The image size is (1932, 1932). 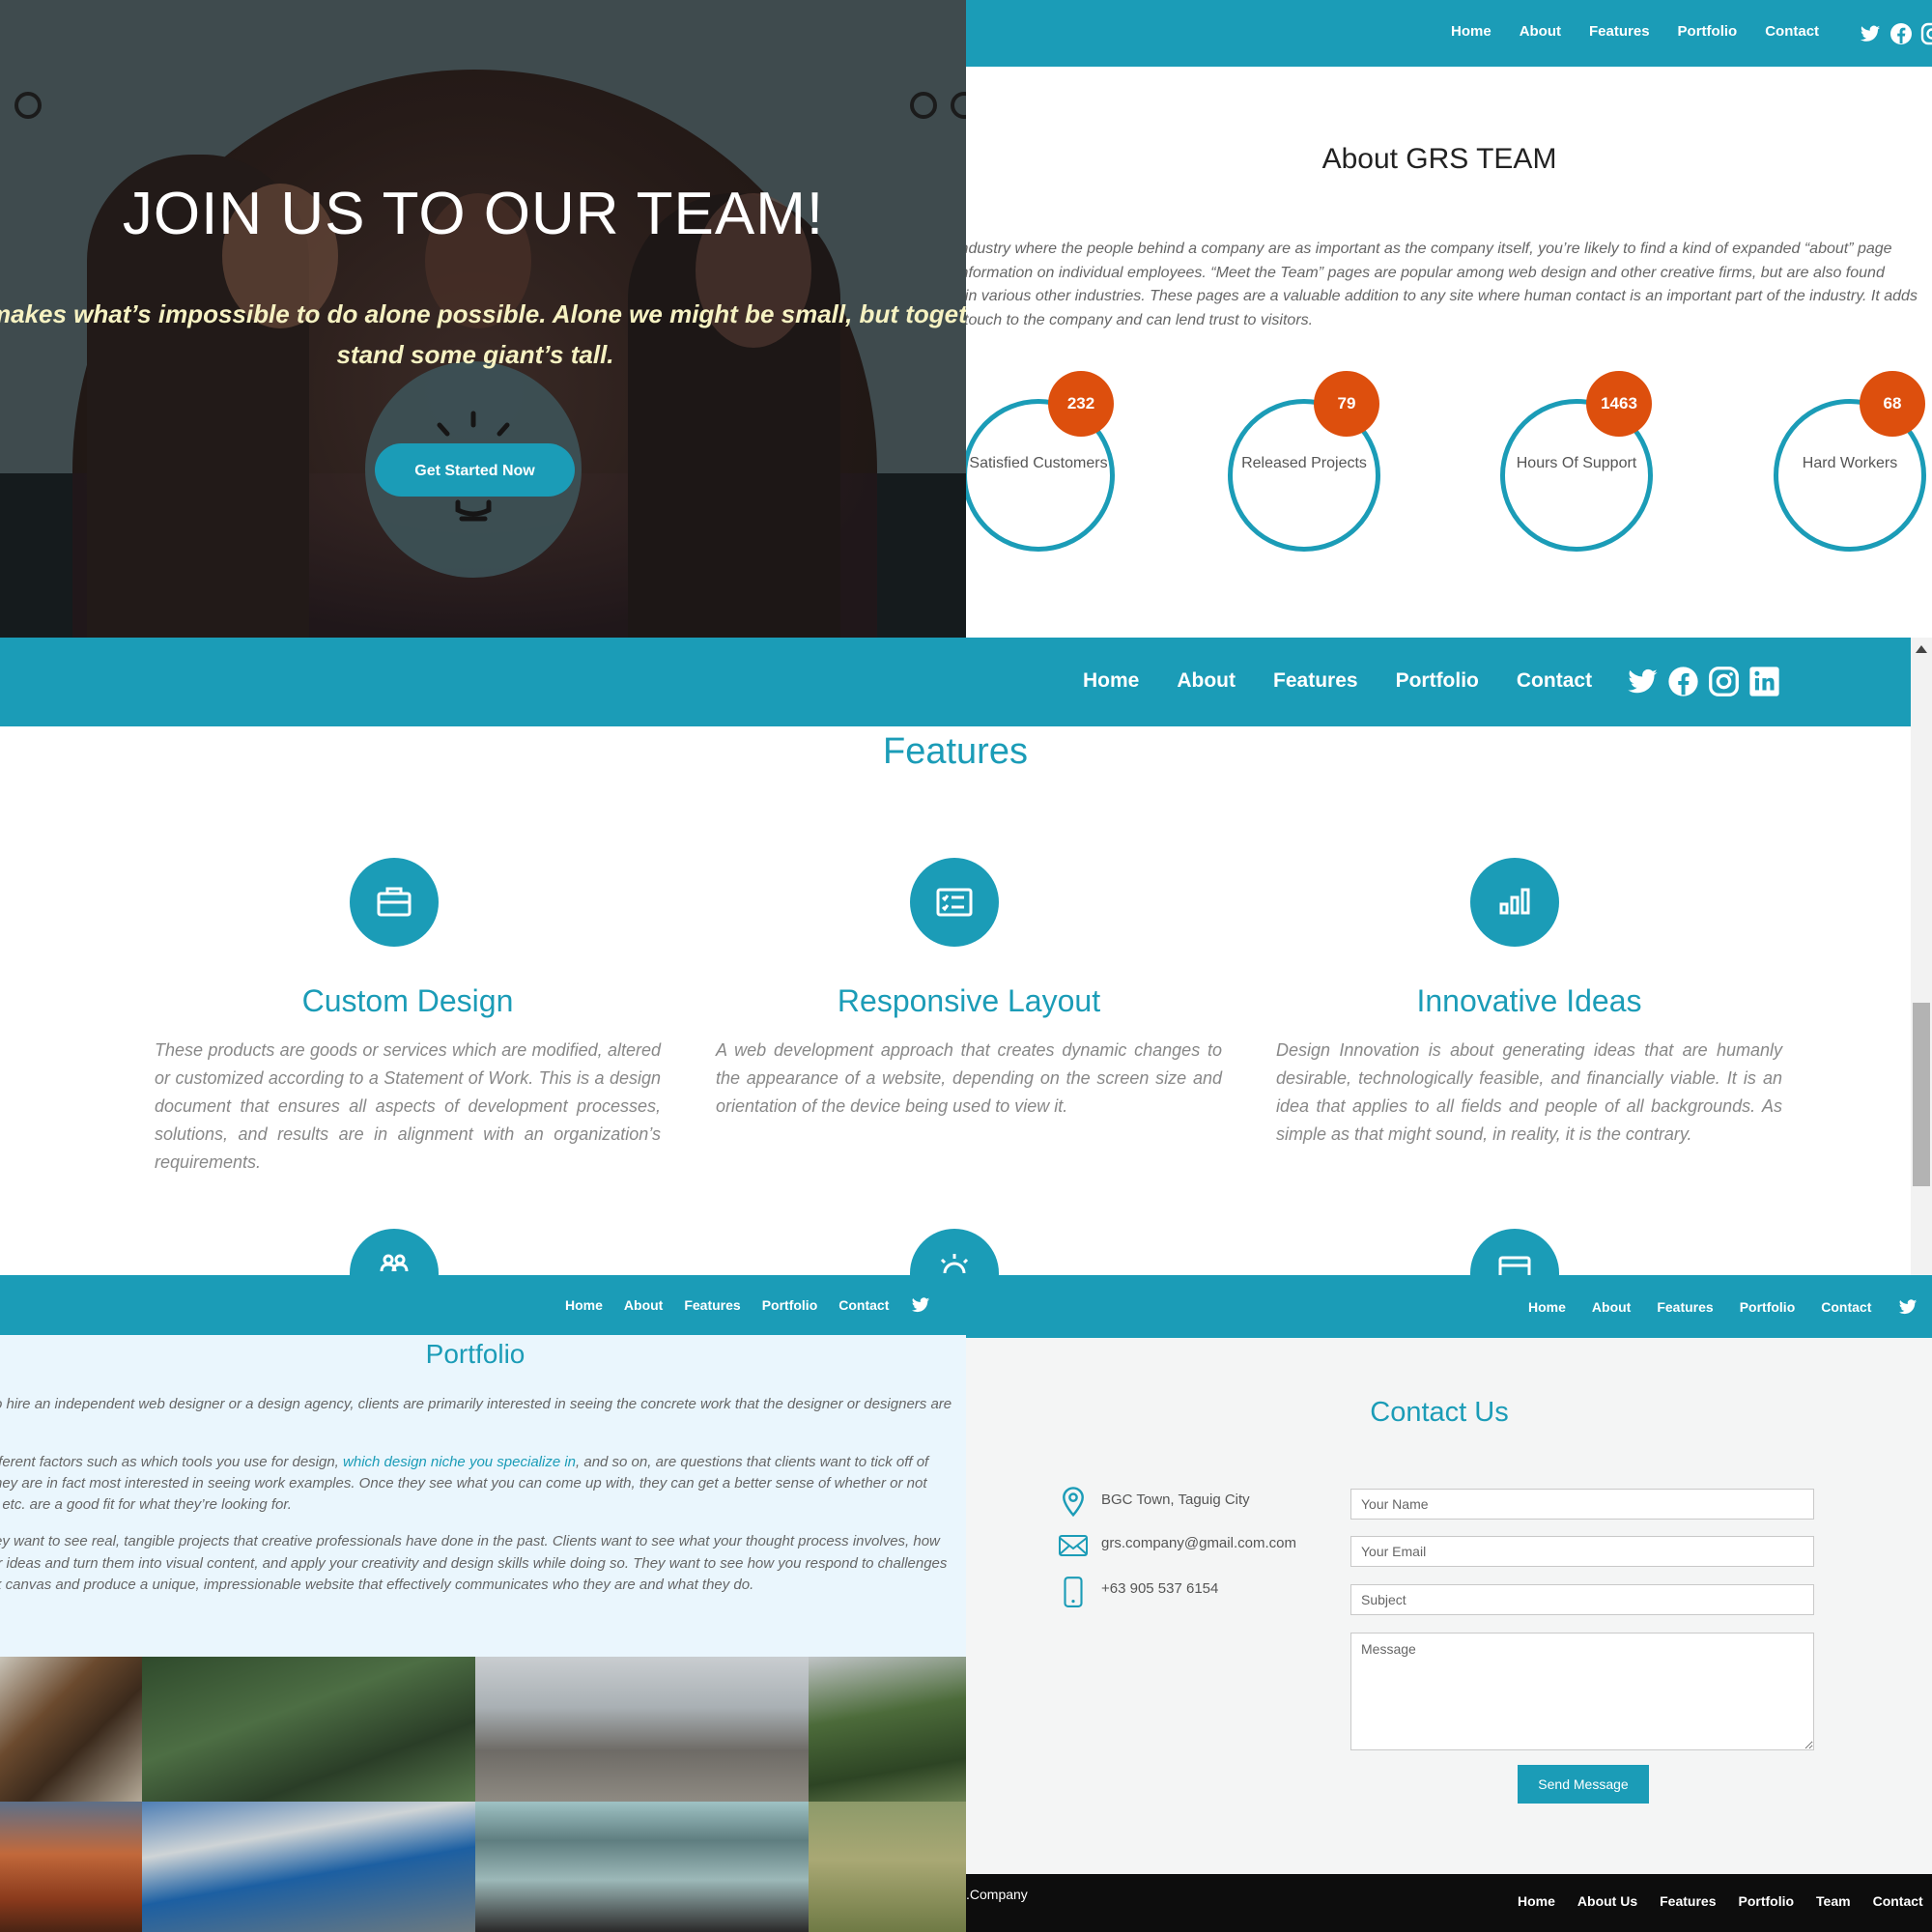 I want to click on stat-released-projects: Released Projects 79, so click(x=1304, y=461).